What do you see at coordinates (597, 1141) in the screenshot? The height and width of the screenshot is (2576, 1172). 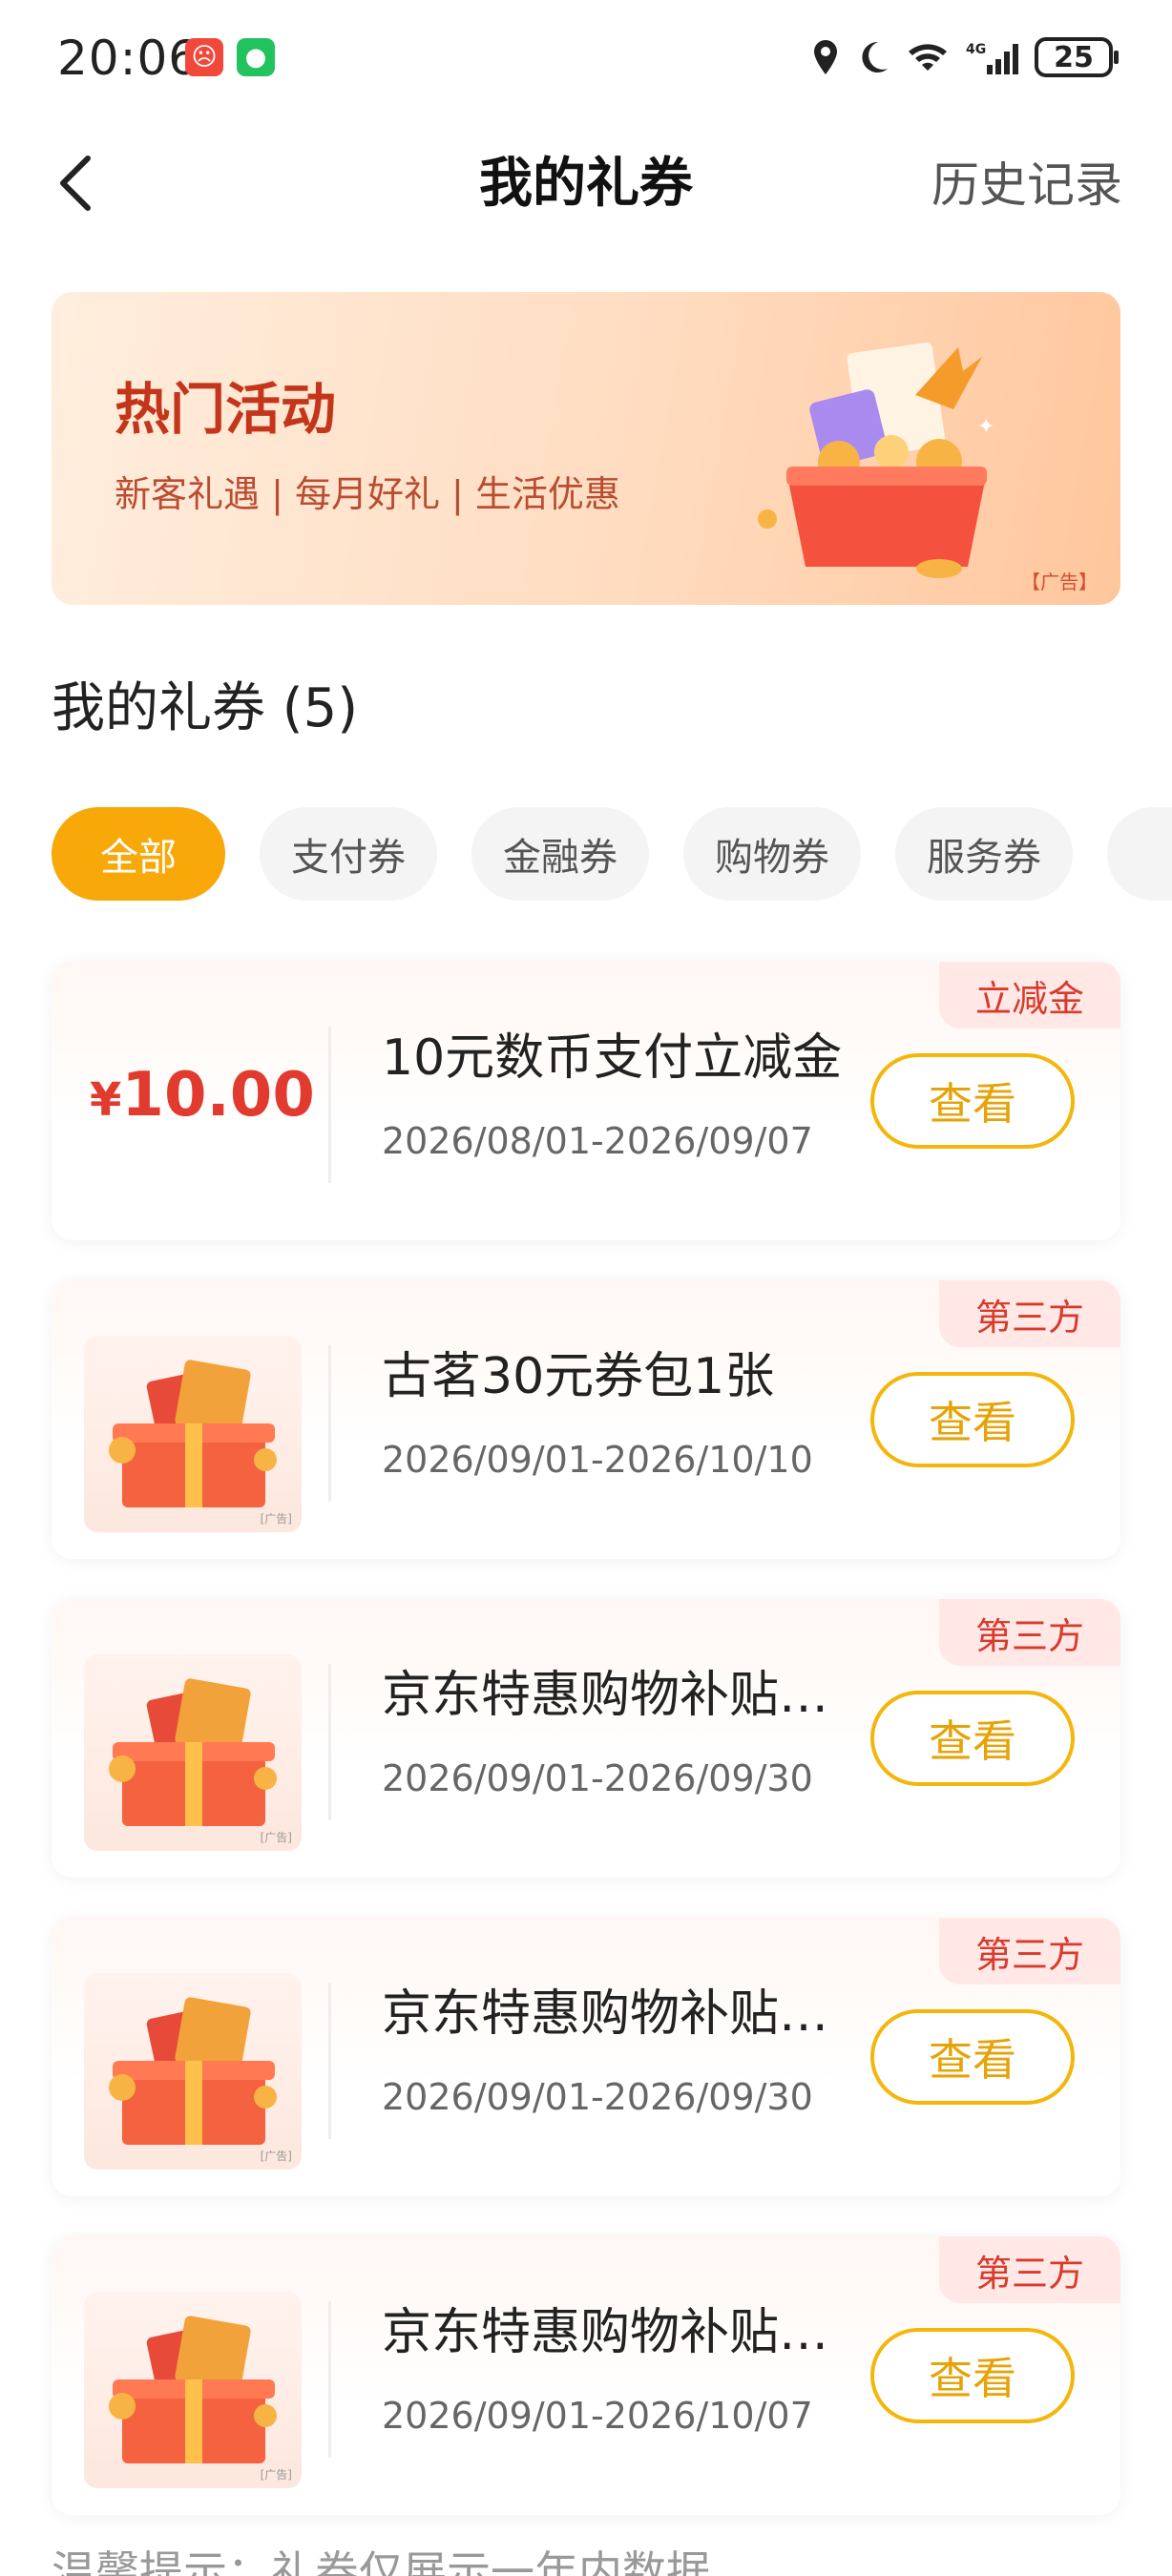 I see `coupon-date: 2026/08/01-2026/09/07` at bounding box center [597, 1141].